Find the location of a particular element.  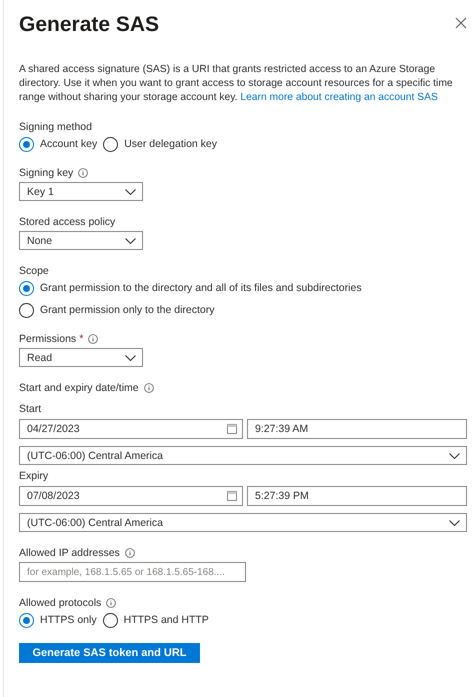

dropdown: None is located at coordinates (81, 240).